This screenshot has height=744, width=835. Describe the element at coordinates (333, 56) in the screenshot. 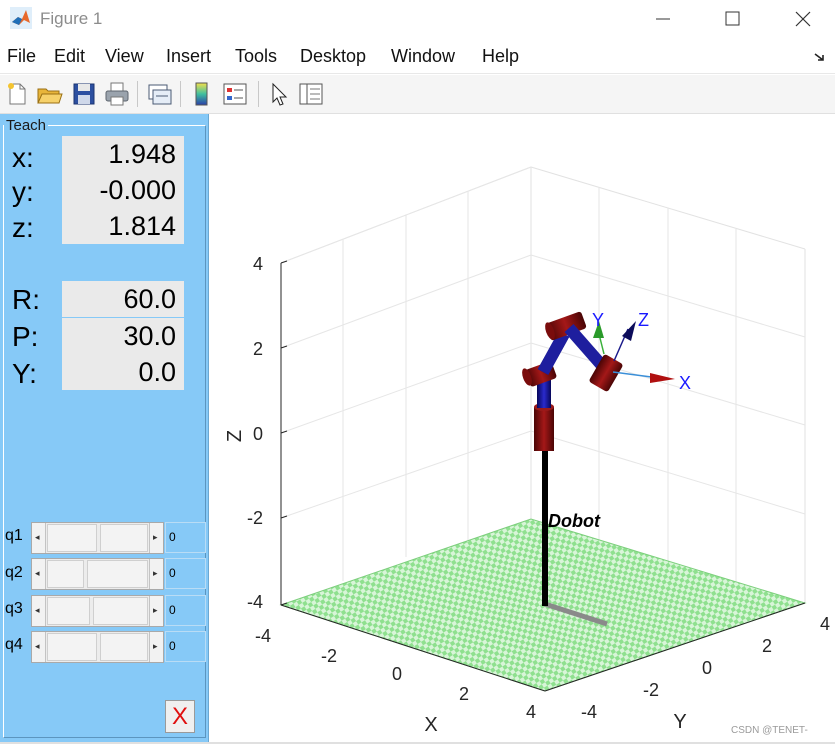

I see `menu-desktop: Desktop` at that location.